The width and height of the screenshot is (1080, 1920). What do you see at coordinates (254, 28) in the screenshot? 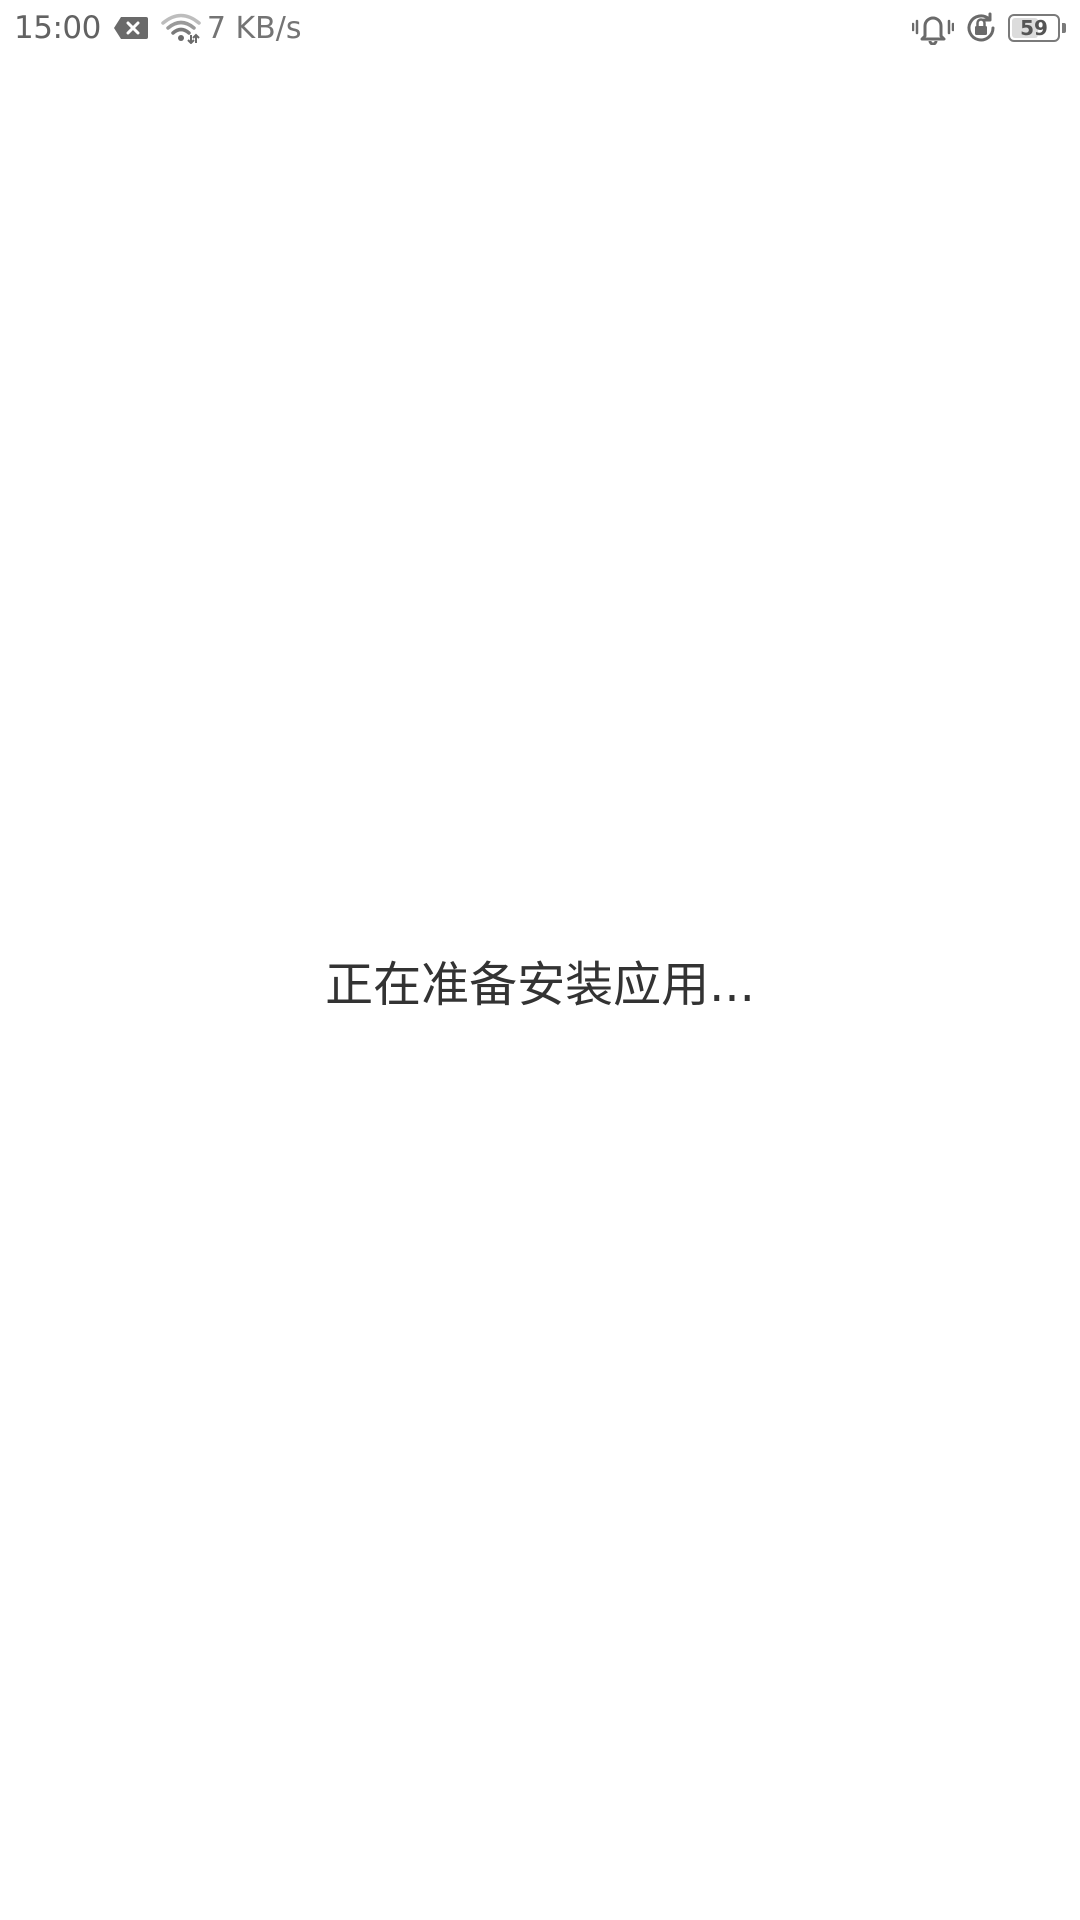
I see `network-speed: 7 KB/s` at bounding box center [254, 28].